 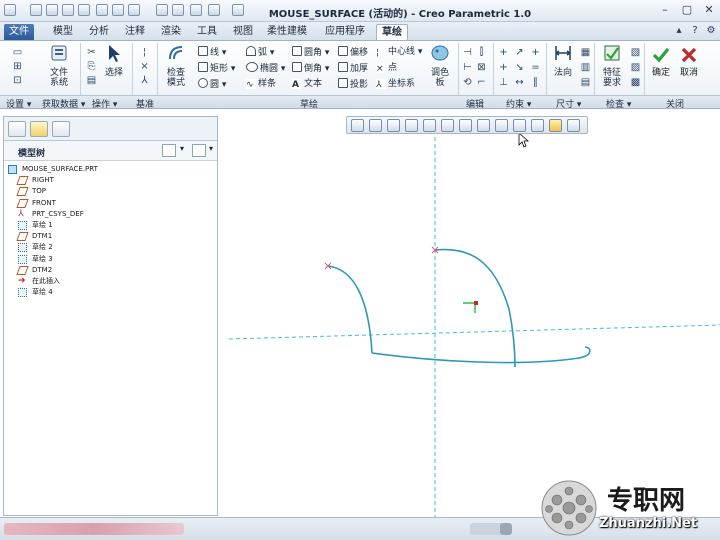 What do you see at coordinates (39, 129) in the screenshot?
I see `folder-browser-tab-icon` at bounding box center [39, 129].